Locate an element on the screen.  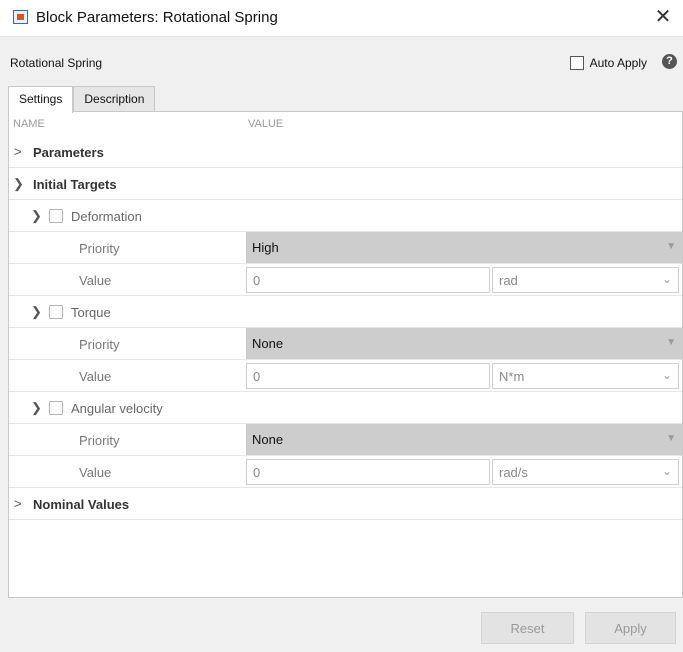
simulink-block-icon is located at coordinates (20, 17).